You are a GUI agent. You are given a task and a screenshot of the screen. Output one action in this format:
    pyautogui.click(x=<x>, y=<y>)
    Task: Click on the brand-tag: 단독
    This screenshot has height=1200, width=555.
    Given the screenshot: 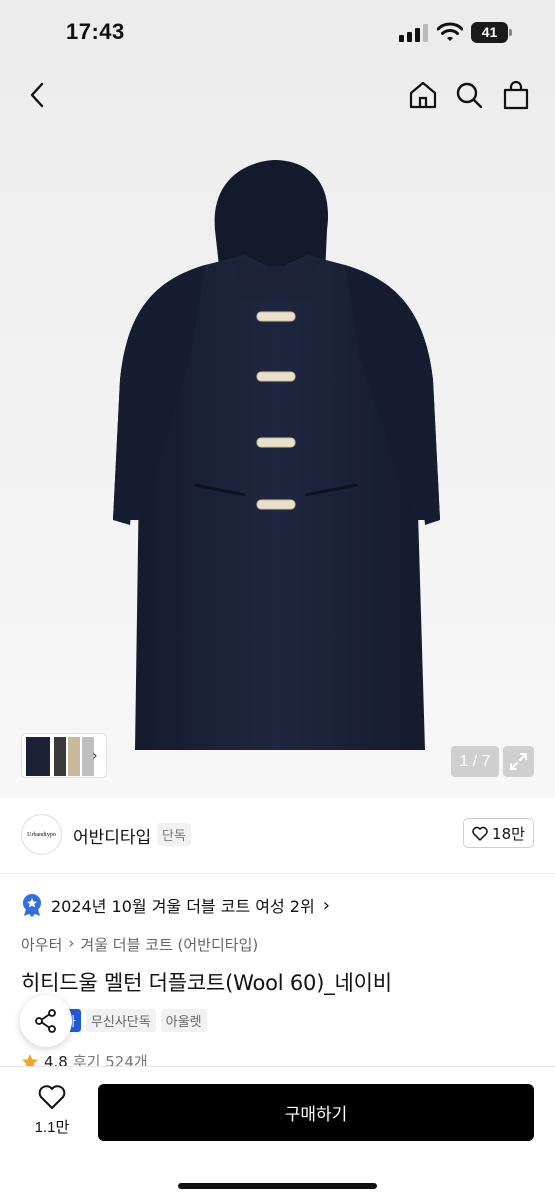 What is the action you would take?
    pyautogui.click(x=174, y=834)
    